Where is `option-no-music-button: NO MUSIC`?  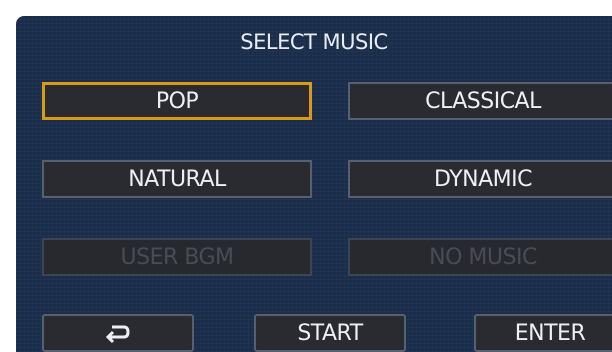
option-no-music-button: NO MUSIC is located at coordinates (480, 257).